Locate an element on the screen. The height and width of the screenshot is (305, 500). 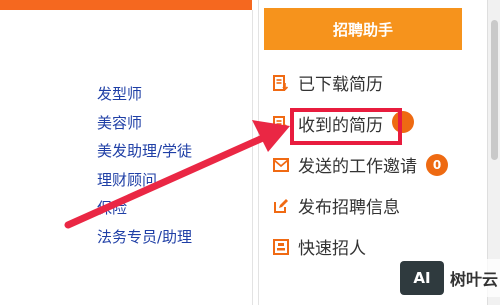
menu-post-job-label: 发布招聘信息 is located at coordinates (349, 208).